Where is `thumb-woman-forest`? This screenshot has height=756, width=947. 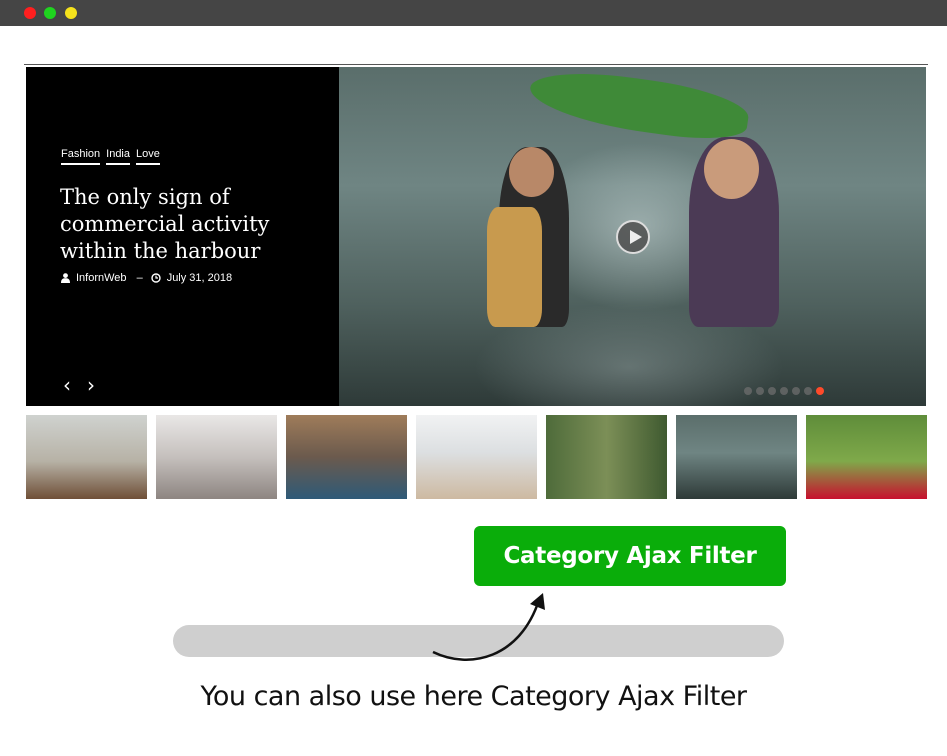
thumb-woman-forest is located at coordinates (606, 457).